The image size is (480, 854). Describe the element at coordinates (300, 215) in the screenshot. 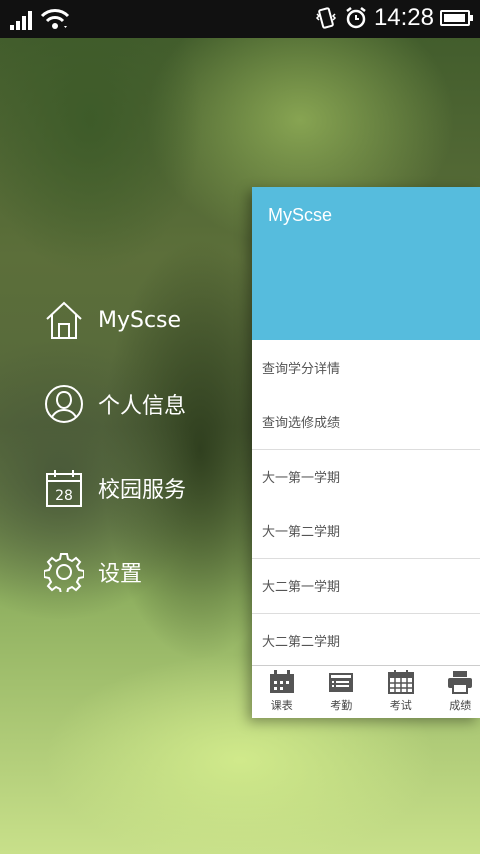

I see `panel-title: MyScse` at that location.